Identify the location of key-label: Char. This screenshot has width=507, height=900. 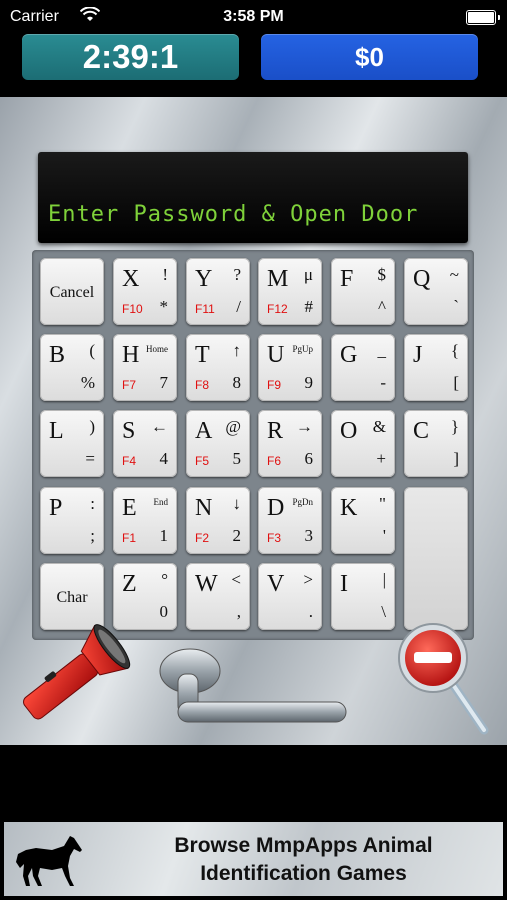
(72, 597).